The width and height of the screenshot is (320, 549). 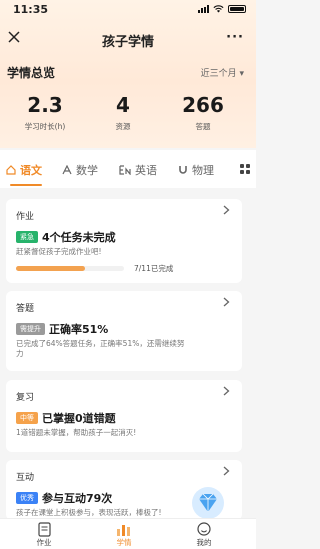 What do you see at coordinates (183, 170) in the screenshot?
I see `magnet-icon` at bounding box center [183, 170].